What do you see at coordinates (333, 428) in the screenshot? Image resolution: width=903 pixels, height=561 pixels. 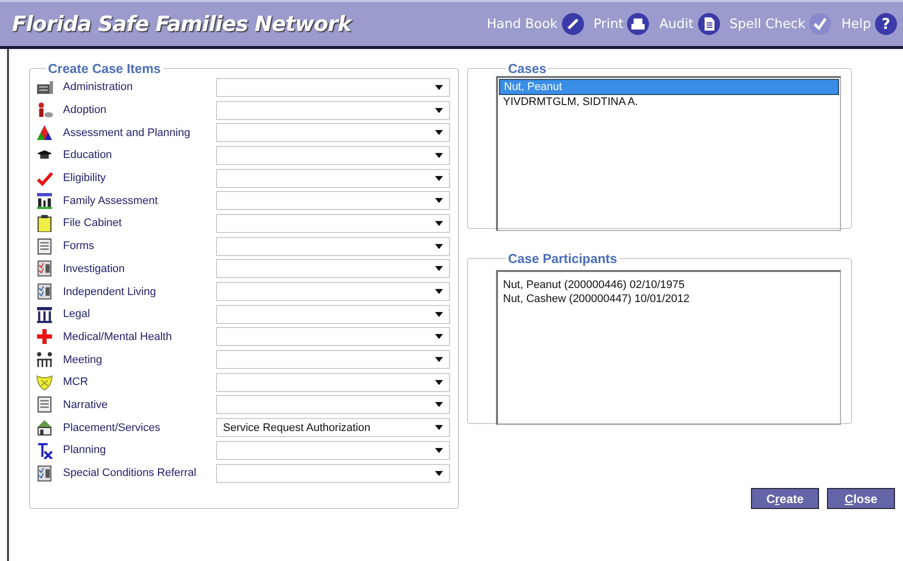 I see `dropdown: Service Request Authorization` at bounding box center [333, 428].